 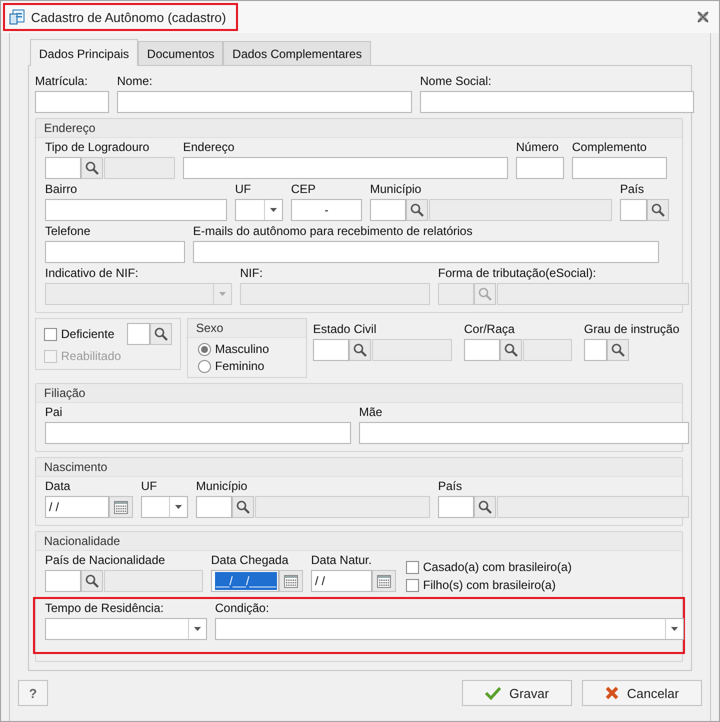 What do you see at coordinates (537, 147) in the screenshot?
I see `field-label: Número` at bounding box center [537, 147].